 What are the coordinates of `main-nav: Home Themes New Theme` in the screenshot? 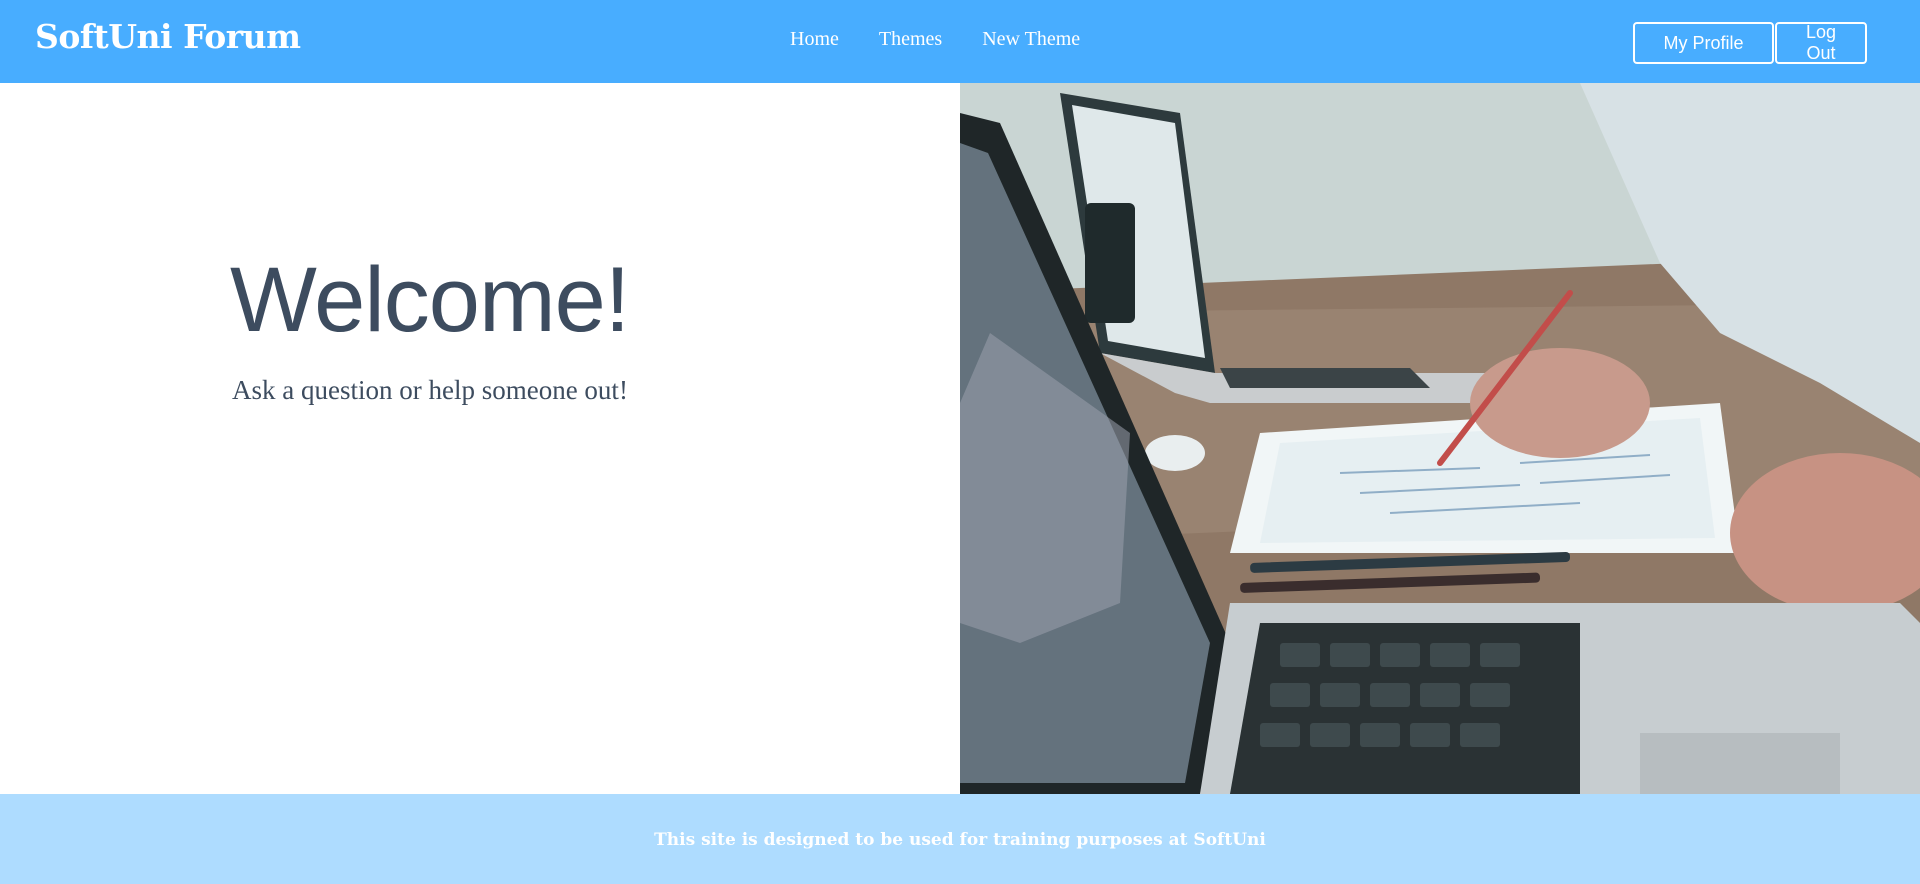 It's located at (935, 39).